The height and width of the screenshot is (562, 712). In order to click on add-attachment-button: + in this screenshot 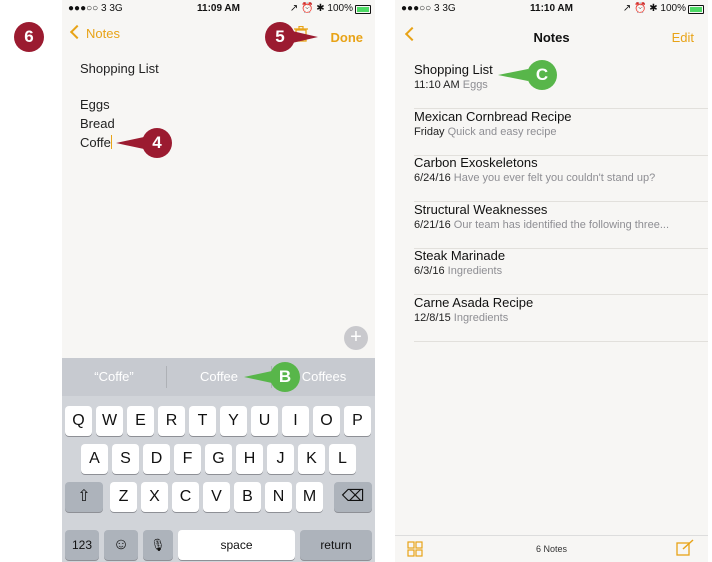, I will do `click(356, 338)`.